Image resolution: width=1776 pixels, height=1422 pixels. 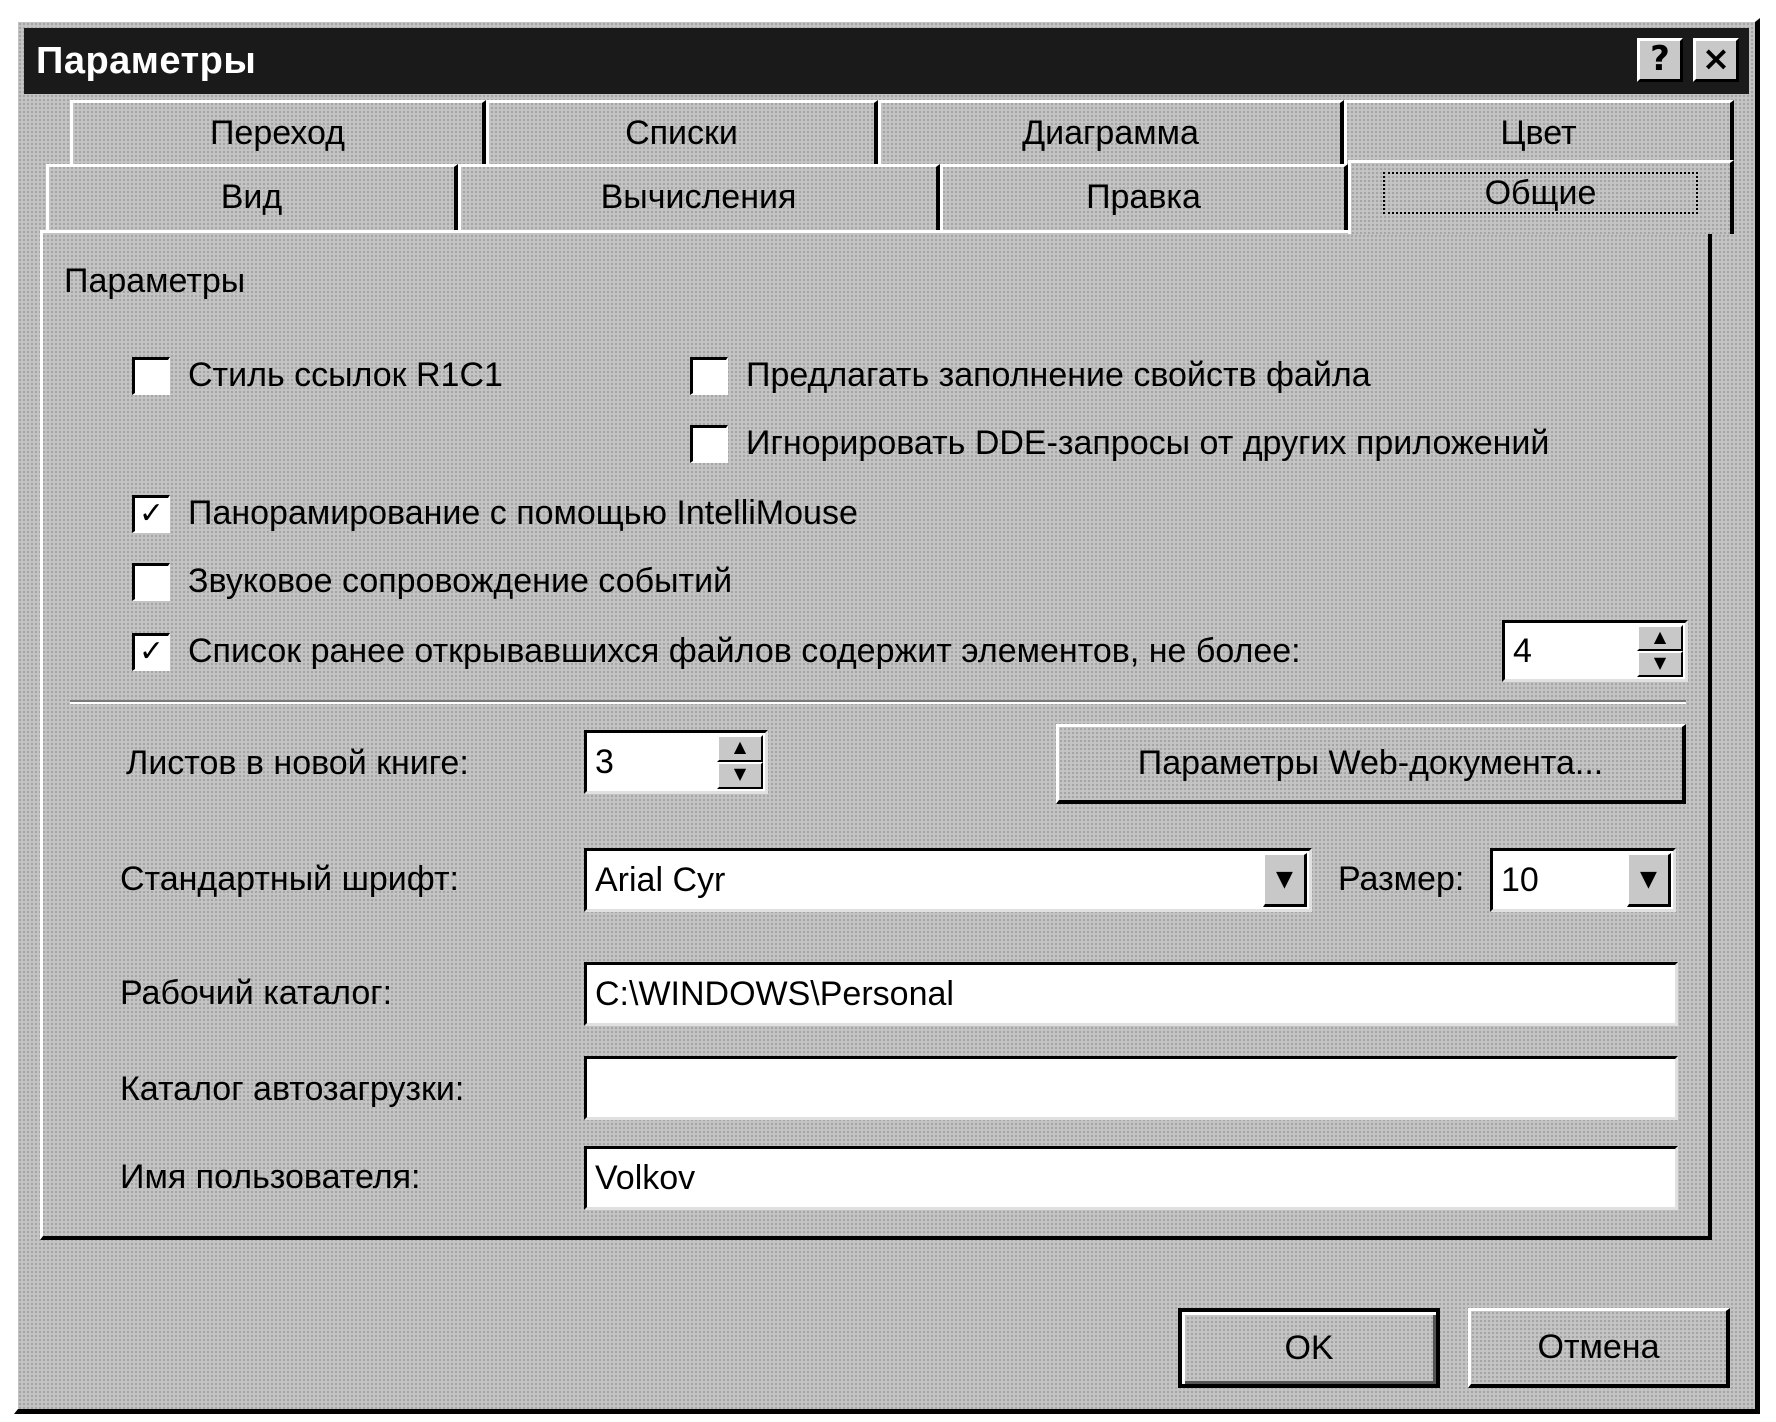 What do you see at coordinates (660, 879) in the screenshot?
I see `font-value: Arial Cyr` at bounding box center [660, 879].